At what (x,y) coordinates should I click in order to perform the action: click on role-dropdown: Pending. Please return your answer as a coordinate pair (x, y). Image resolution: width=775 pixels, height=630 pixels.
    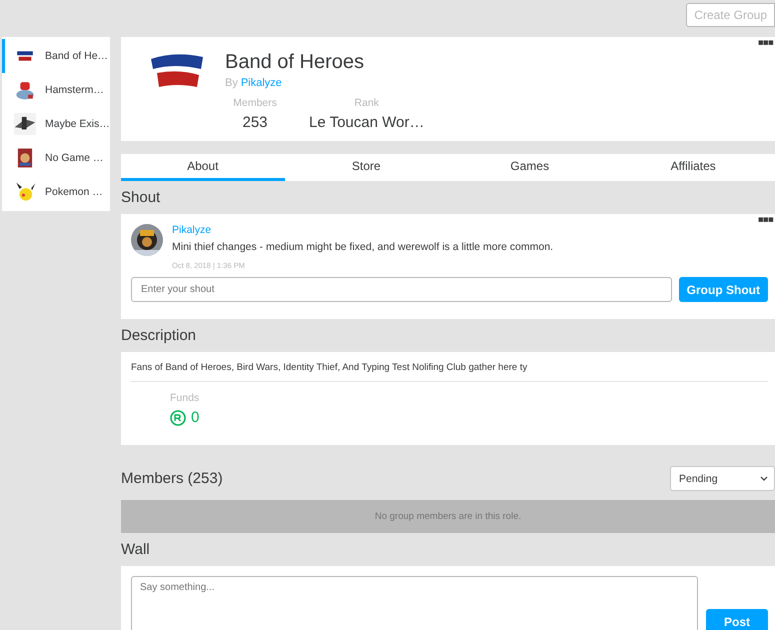
    Looking at the image, I should click on (722, 478).